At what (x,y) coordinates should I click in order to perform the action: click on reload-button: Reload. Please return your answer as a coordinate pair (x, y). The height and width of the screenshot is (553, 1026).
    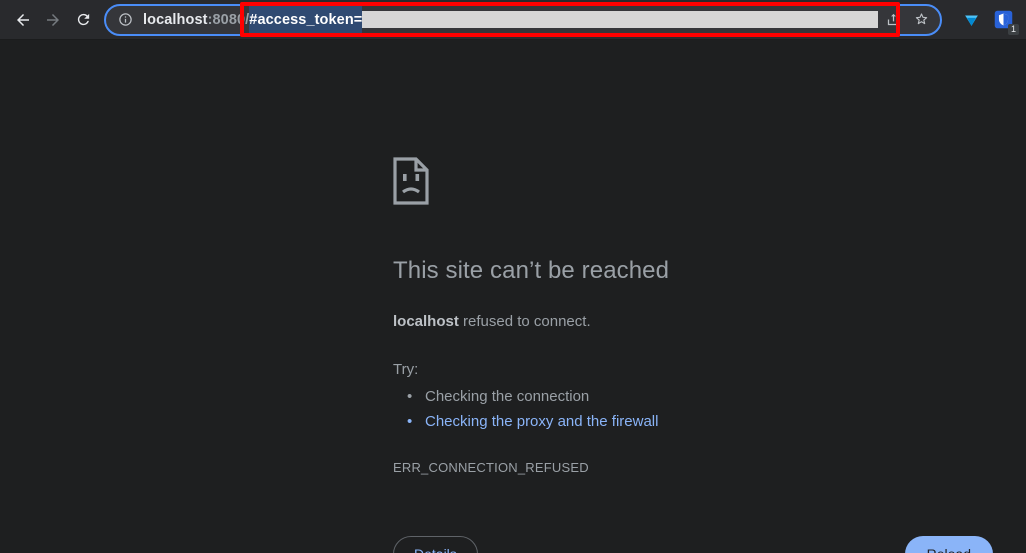
    Looking at the image, I should click on (948, 544).